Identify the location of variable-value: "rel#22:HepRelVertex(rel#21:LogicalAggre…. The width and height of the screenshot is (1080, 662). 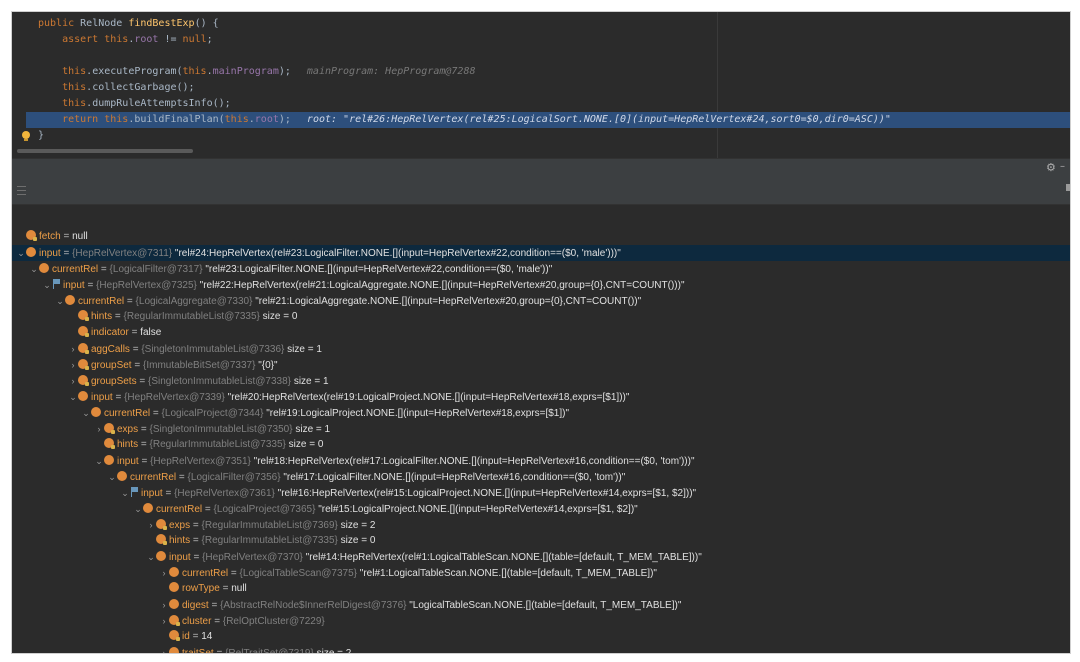
(442, 285).